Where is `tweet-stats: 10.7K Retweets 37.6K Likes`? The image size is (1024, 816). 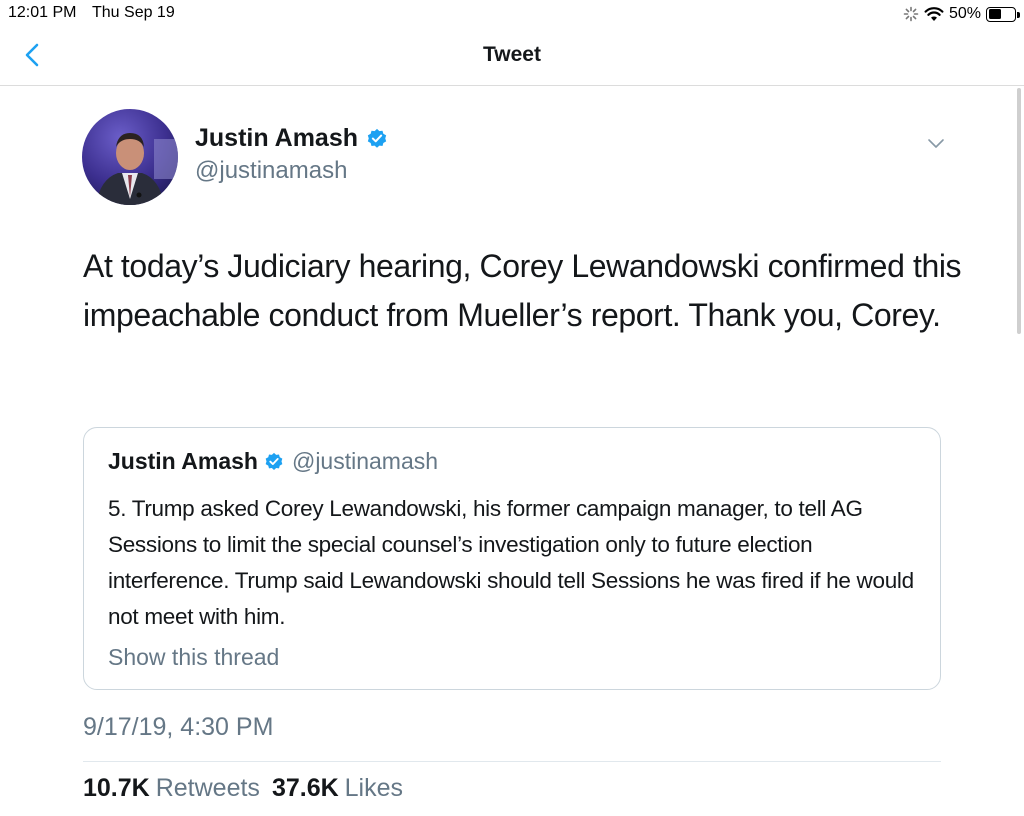
tweet-stats: 10.7K Retweets 37.6K Likes is located at coordinates (243, 788).